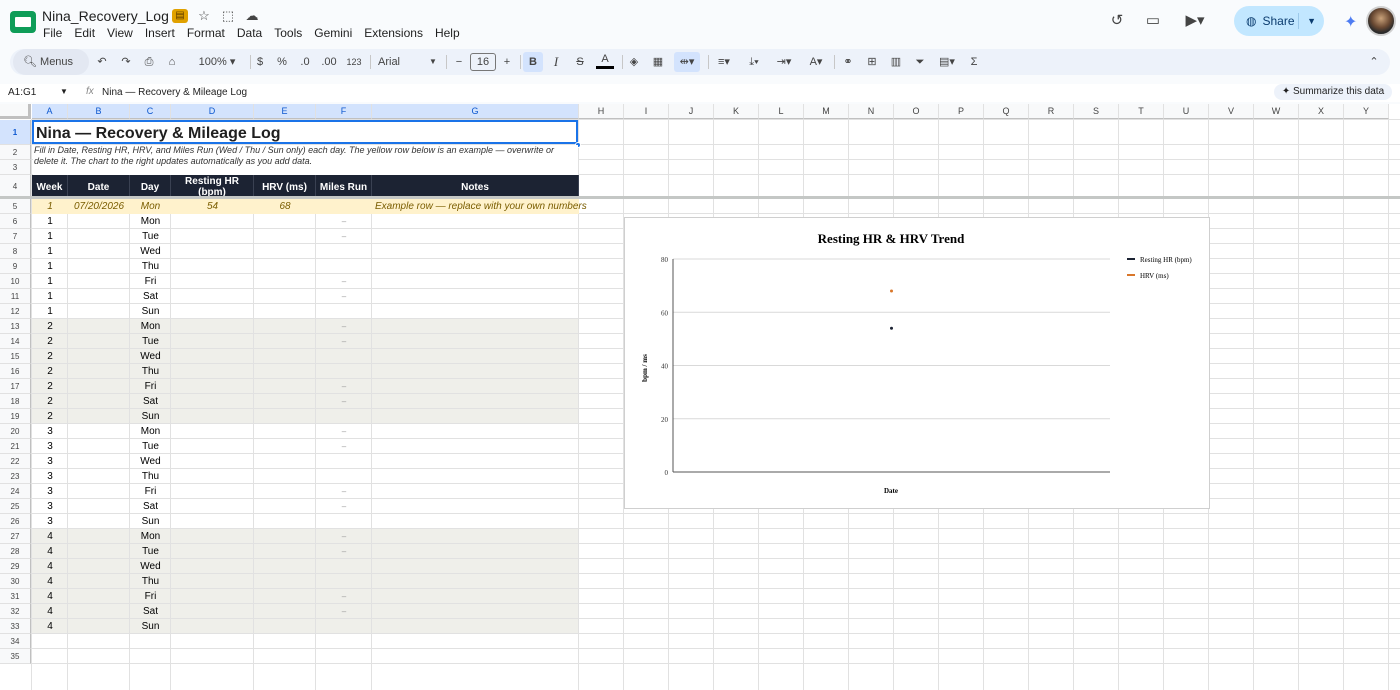 This screenshot has width=1400, height=690. I want to click on paint-format-icon: ⌂, so click(172, 62).